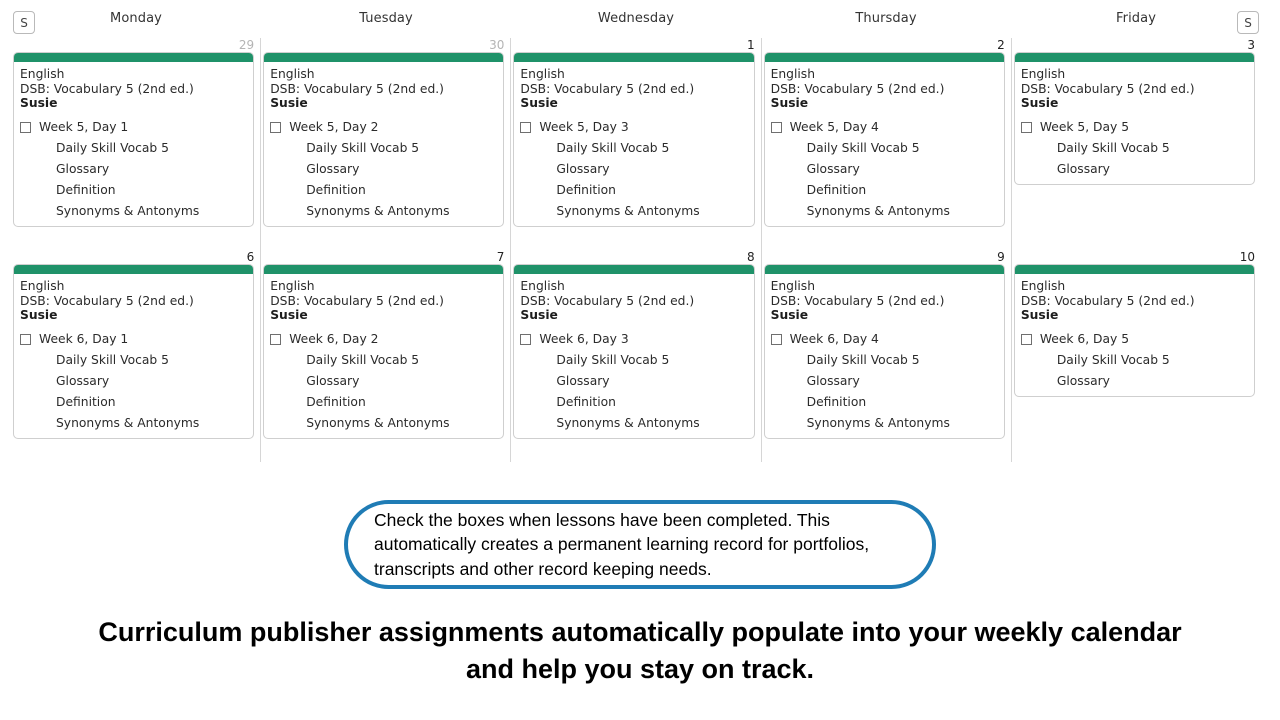  Describe the element at coordinates (633, 338) in the screenshot. I see `lesson-task-row: Week 6, Day 3` at that location.